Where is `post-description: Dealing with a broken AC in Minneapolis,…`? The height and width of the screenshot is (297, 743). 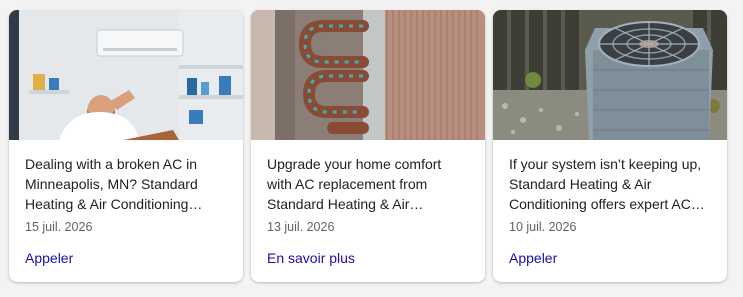 post-description: Dealing with a broken AC in Minneapolis,… is located at coordinates (126, 184).